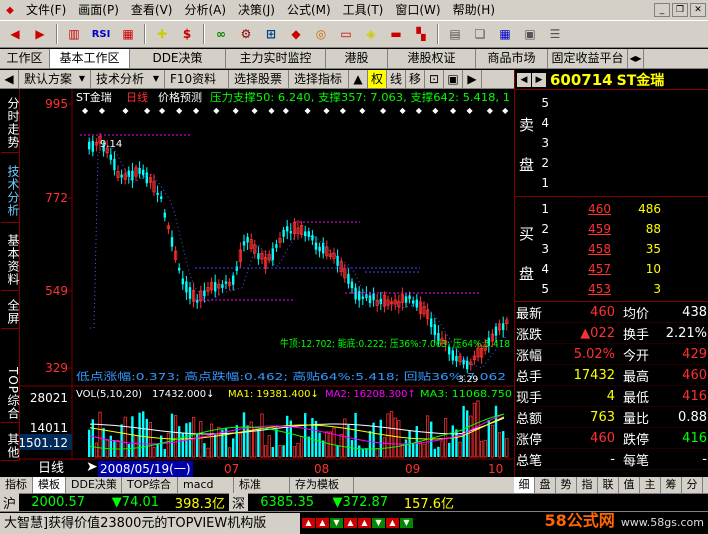 Image resolution: width=708 pixels, height=534 pixels. I want to click on qtab-detail: 细, so click(524, 485).